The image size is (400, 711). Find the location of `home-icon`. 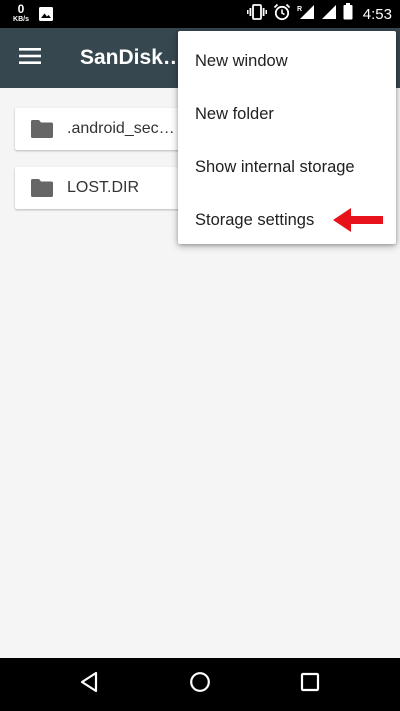

home-icon is located at coordinates (200, 684).